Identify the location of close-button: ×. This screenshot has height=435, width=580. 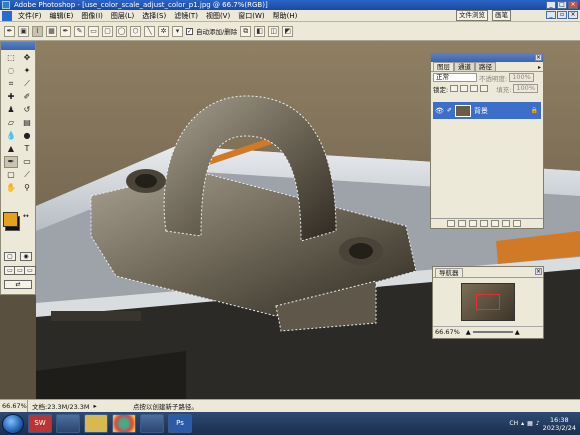
(573, 5).